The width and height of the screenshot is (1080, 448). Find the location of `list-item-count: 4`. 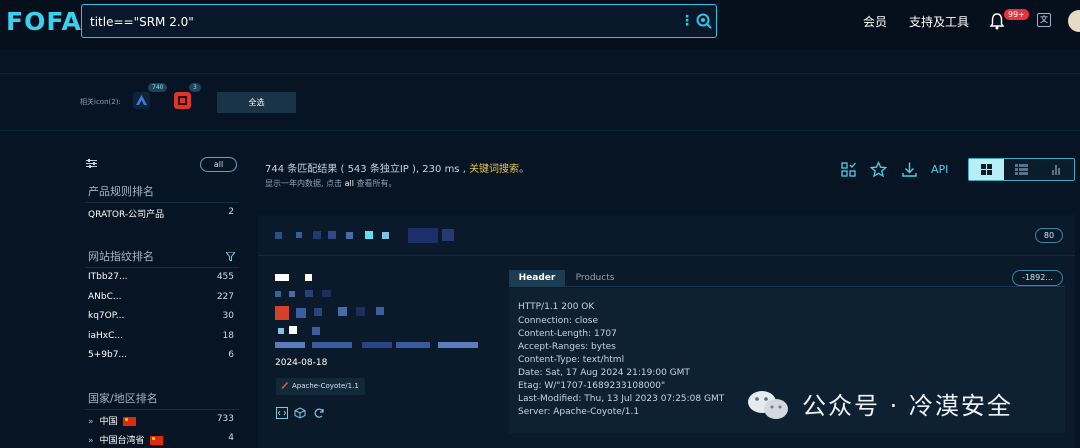

list-item-count: 4 is located at coordinates (231, 438).